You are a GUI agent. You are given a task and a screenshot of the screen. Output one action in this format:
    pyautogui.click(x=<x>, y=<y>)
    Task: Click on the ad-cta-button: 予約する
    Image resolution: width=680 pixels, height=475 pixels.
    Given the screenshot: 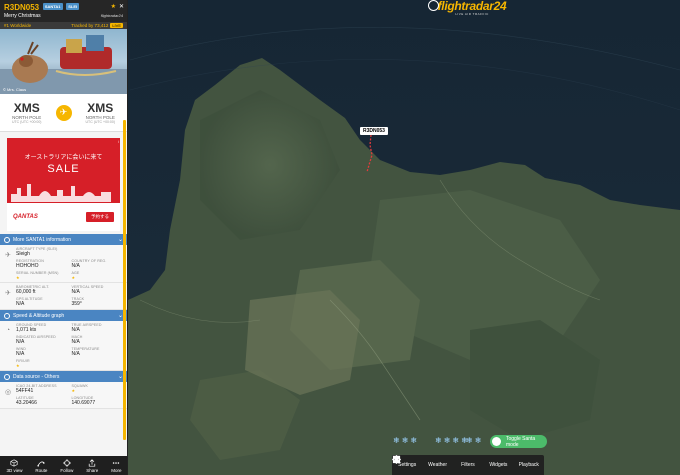 What is the action you would take?
    pyautogui.click(x=100, y=217)
    